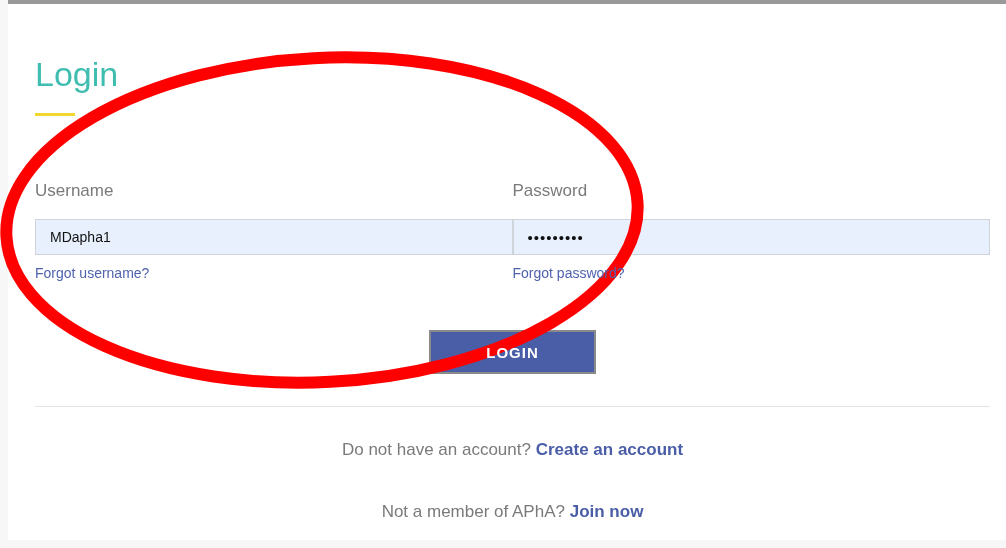 The height and width of the screenshot is (548, 1006). Describe the element at coordinates (512, 512) in the screenshot. I see `signup-prompt: Not a member of APhA? Join now` at that location.